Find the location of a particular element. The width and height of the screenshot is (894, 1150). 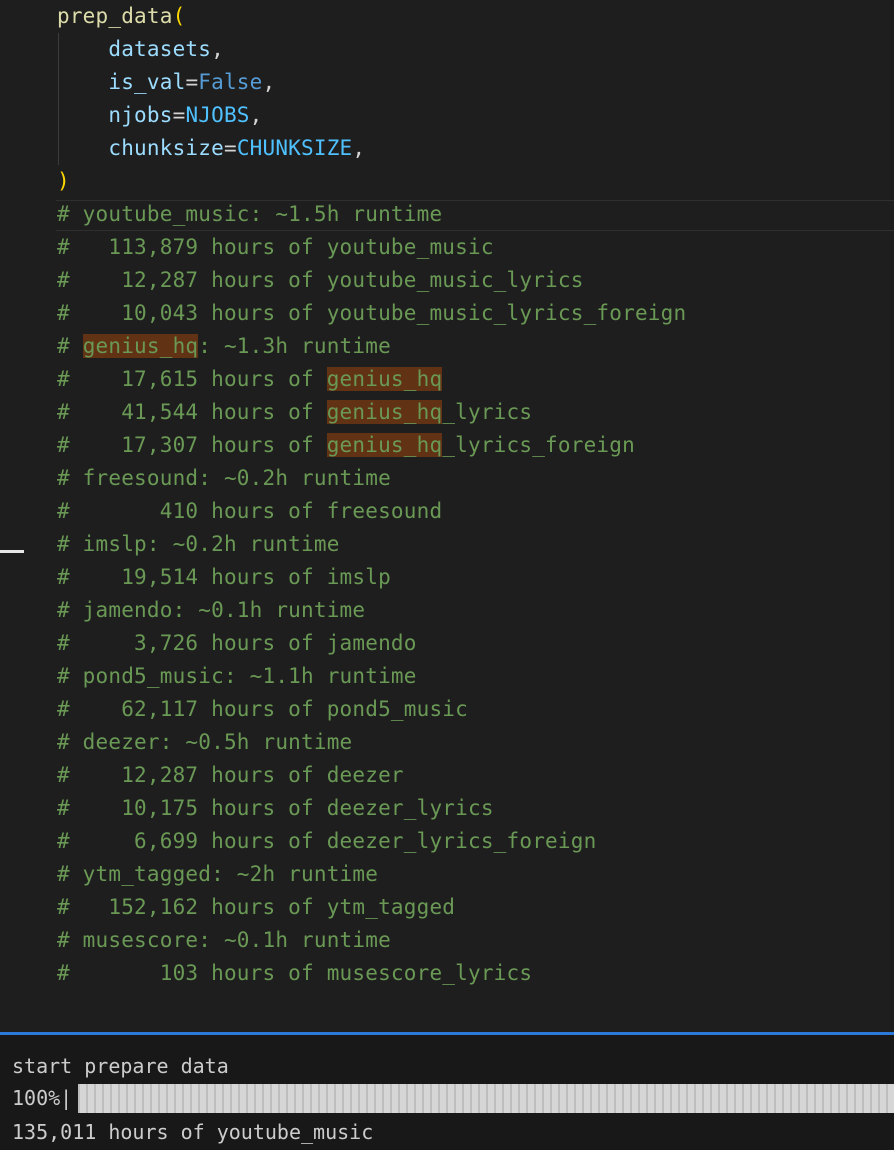

code-token: _lyrics_foreign is located at coordinates (538, 445).